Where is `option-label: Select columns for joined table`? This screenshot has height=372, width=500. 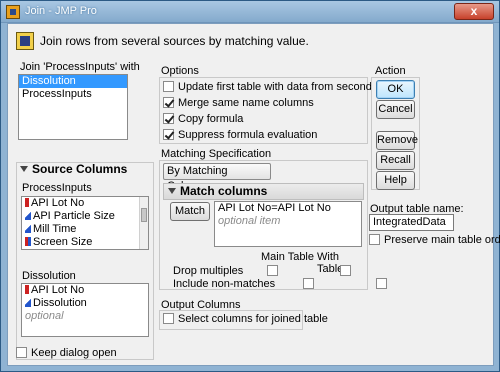
option-label: Select columns for joined table is located at coordinates (253, 319).